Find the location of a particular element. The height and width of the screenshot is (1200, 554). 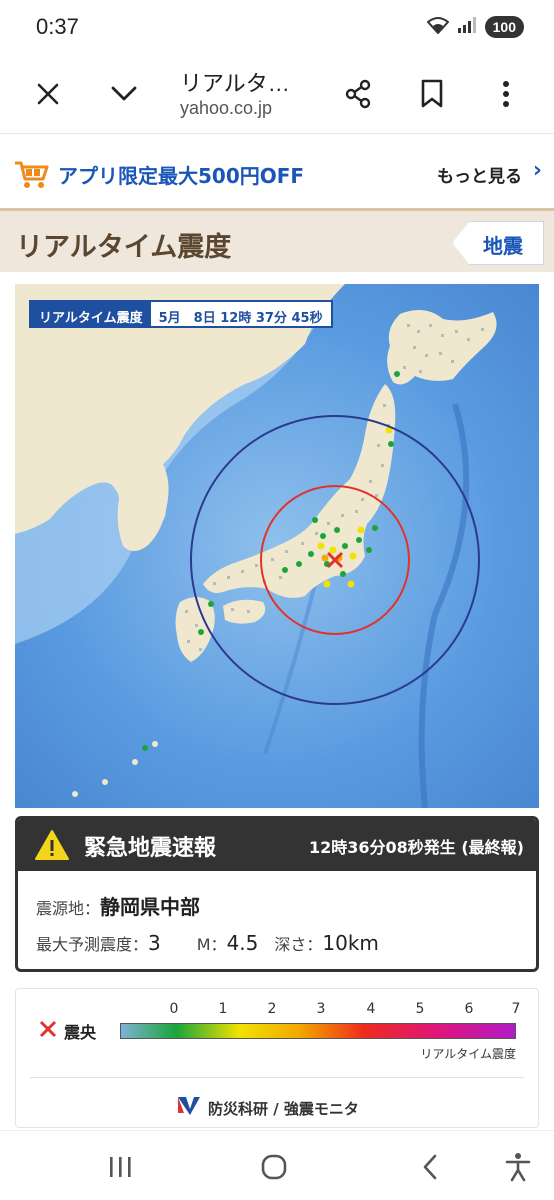

epicenter-label: 震源地： is located at coordinates (68, 908).